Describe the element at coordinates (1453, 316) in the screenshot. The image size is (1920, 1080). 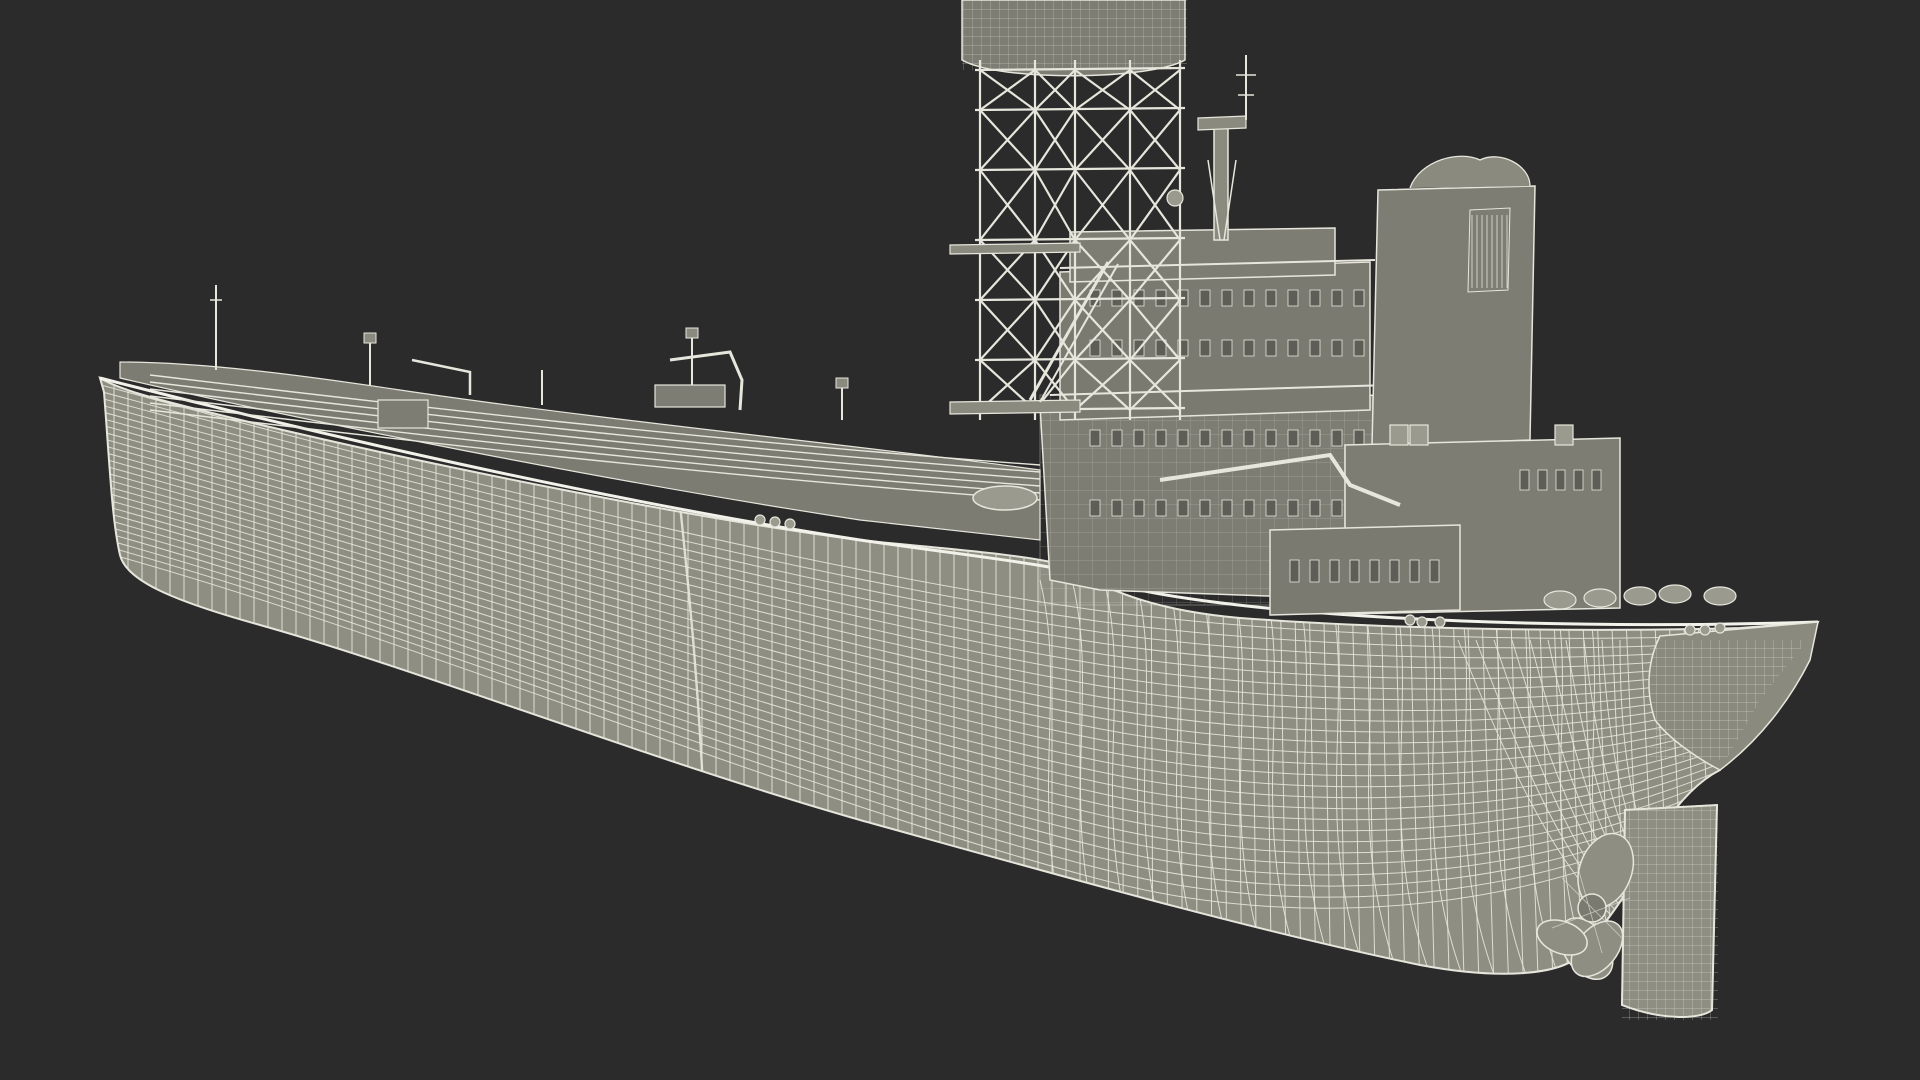
I see `funnel` at that location.